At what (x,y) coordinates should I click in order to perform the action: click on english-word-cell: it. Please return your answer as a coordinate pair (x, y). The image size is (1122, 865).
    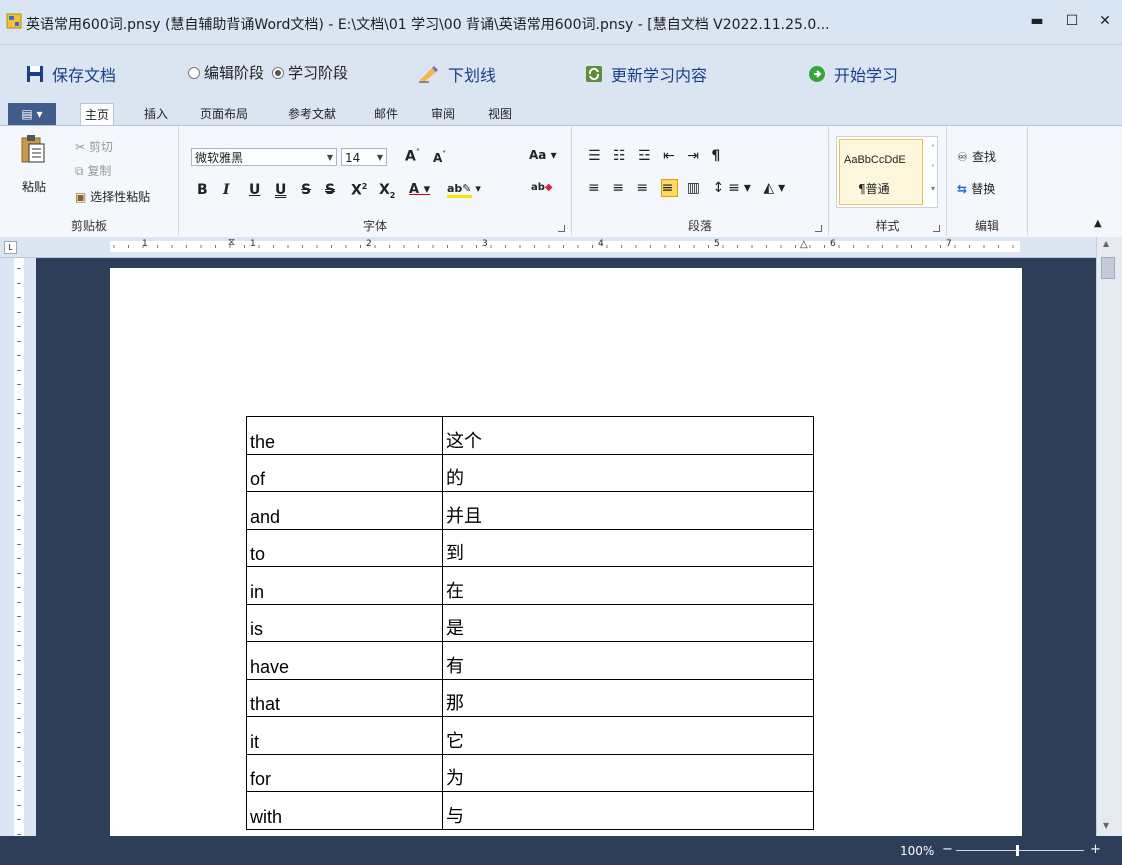
    Looking at the image, I should click on (344, 735).